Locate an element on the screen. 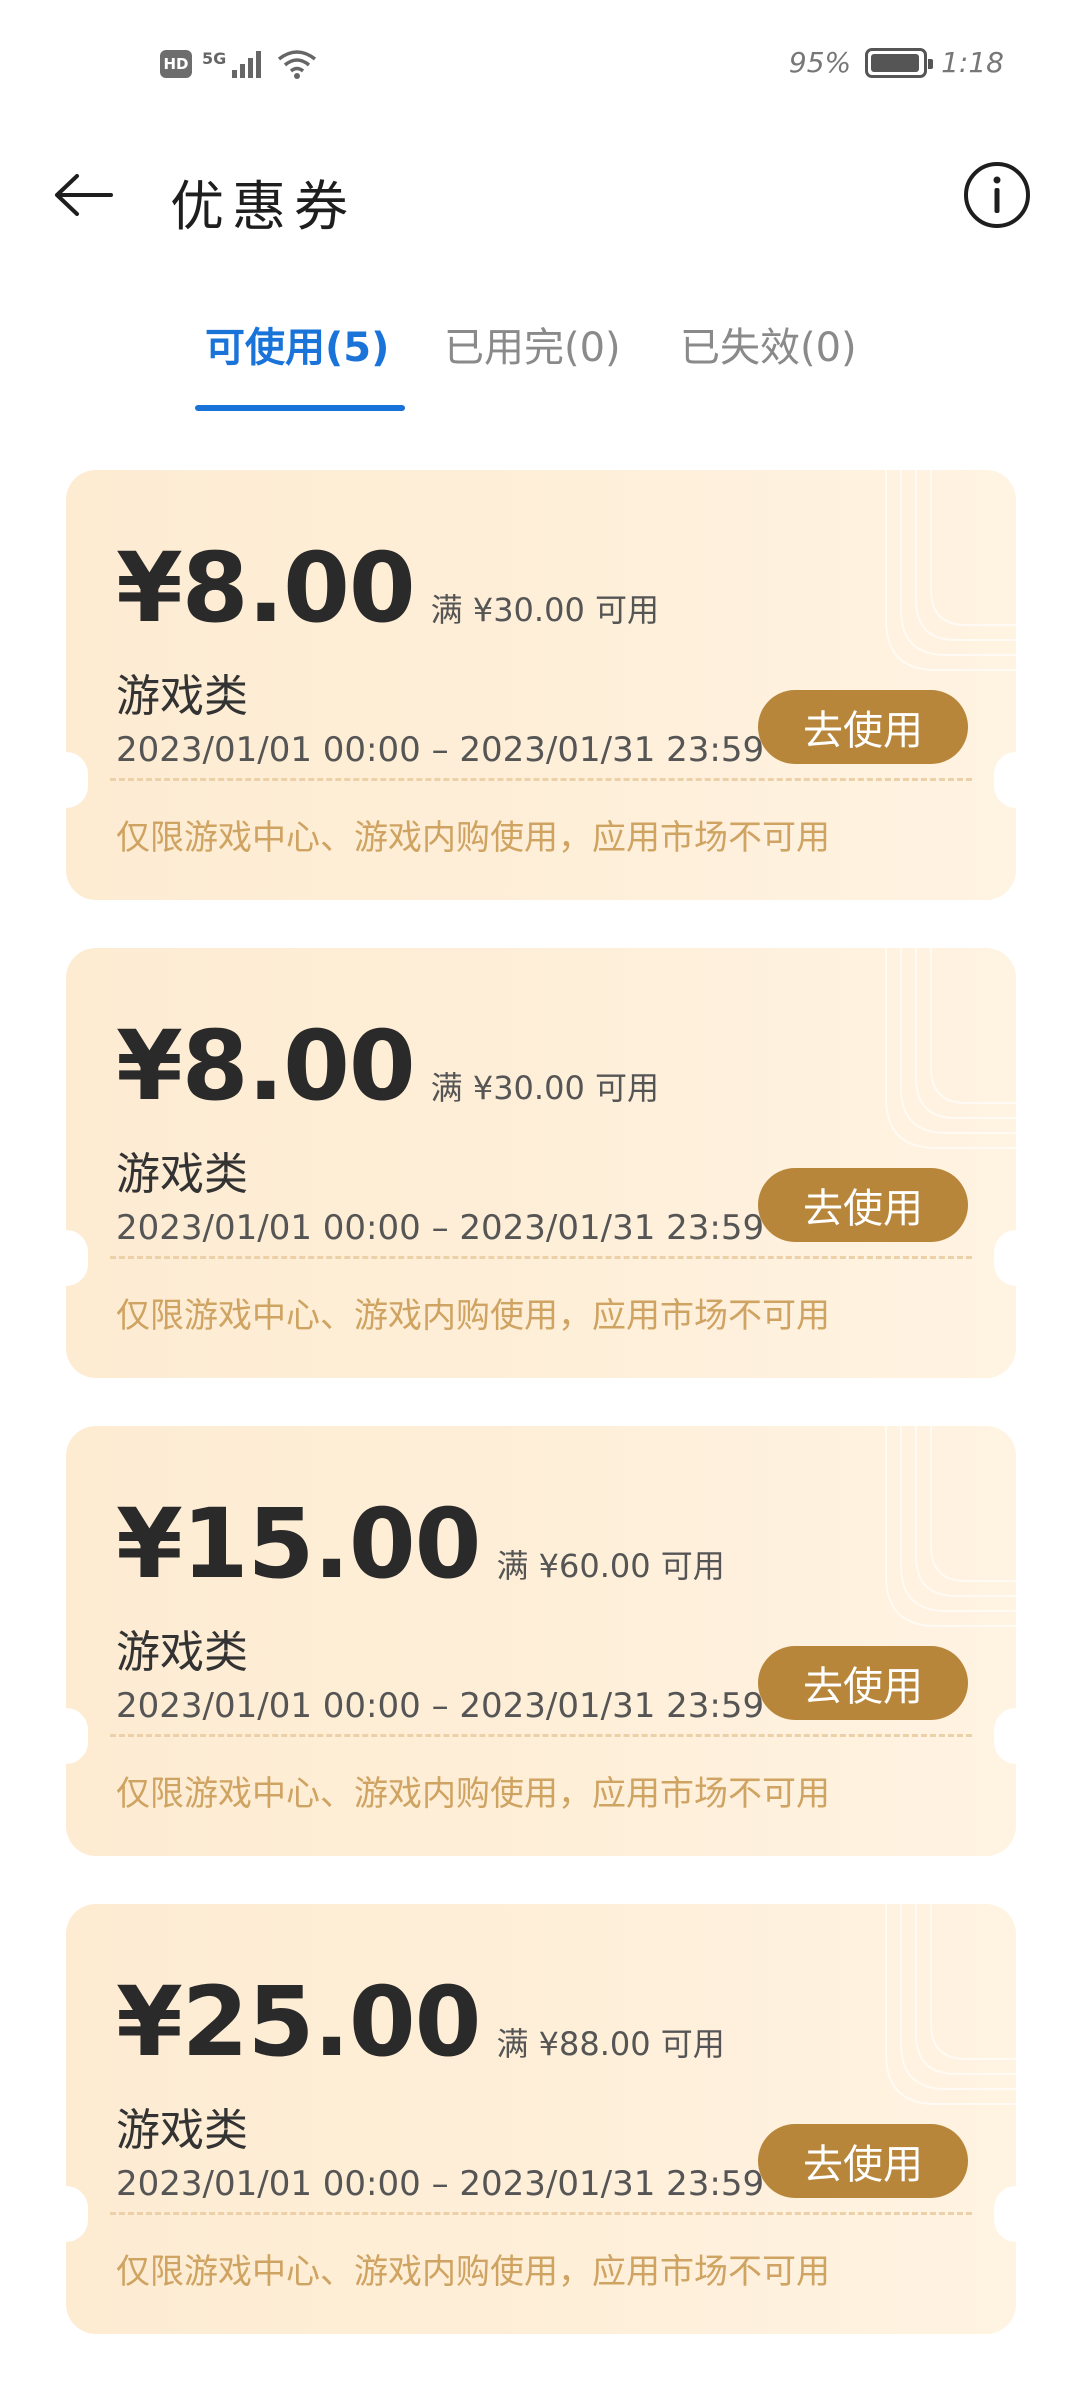 The height and width of the screenshot is (2400, 1080). signal-icon is located at coordinates (247, 64).